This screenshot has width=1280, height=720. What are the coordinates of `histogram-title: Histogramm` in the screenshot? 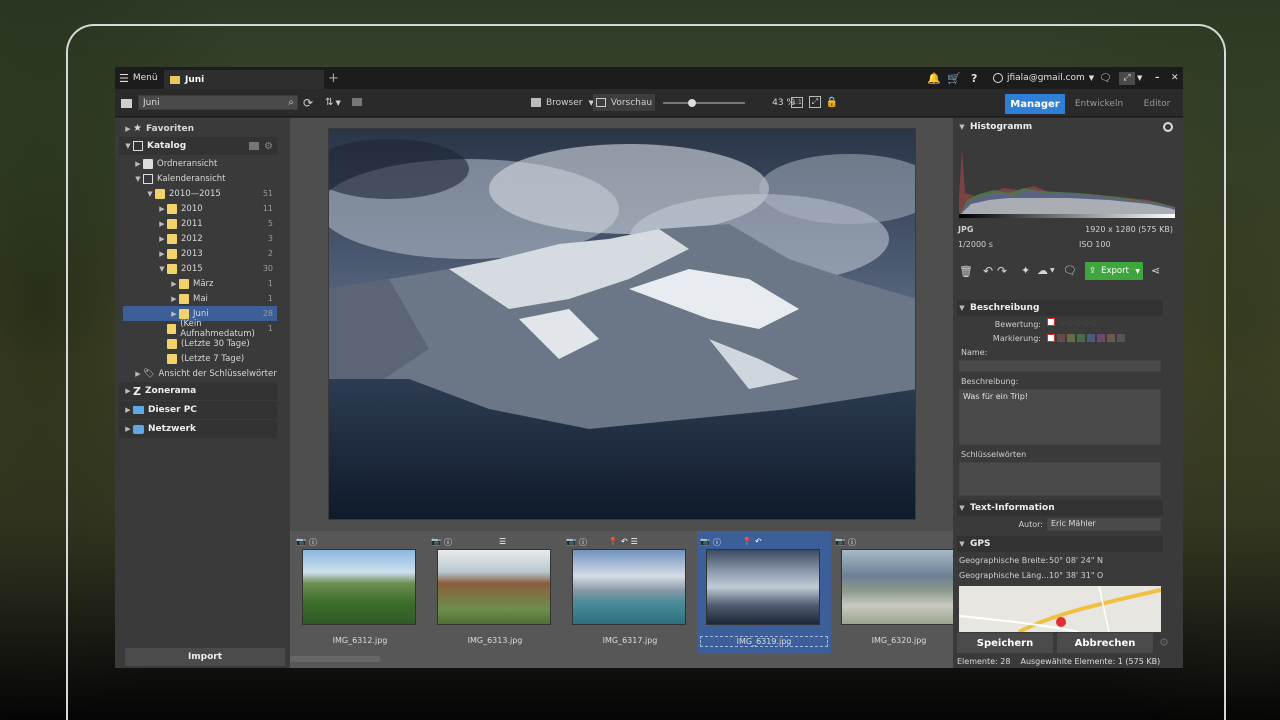 It's located at (1001, 127).